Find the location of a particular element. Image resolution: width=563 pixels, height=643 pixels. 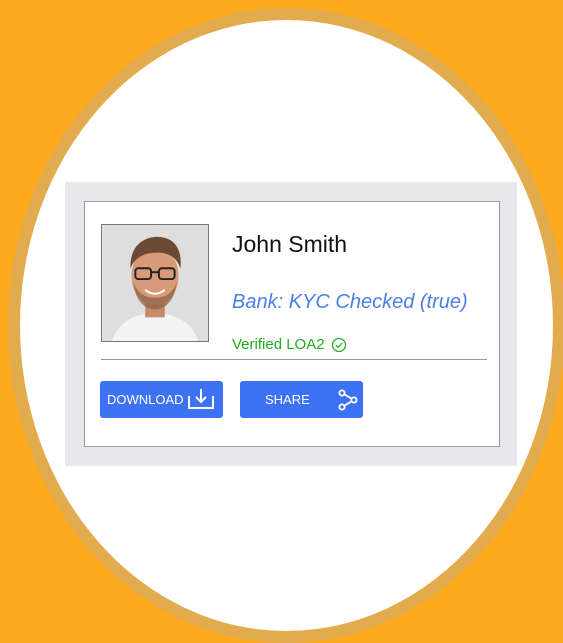

check-circle-icon is located at coordinates (338, 344).